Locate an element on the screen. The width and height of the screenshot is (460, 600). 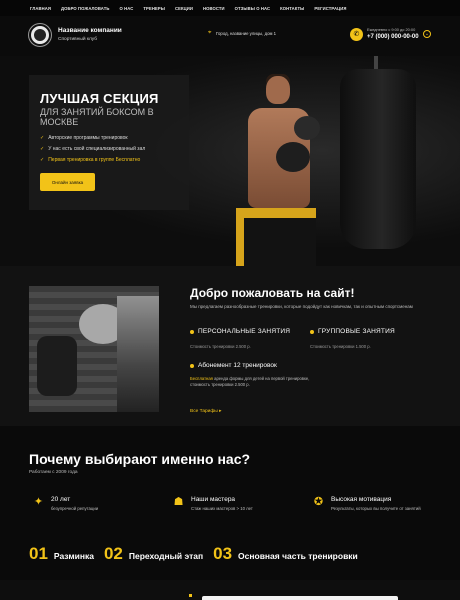
all-tariffs-link: Все Тарифы ▸ is located at coordinates (206, 411).